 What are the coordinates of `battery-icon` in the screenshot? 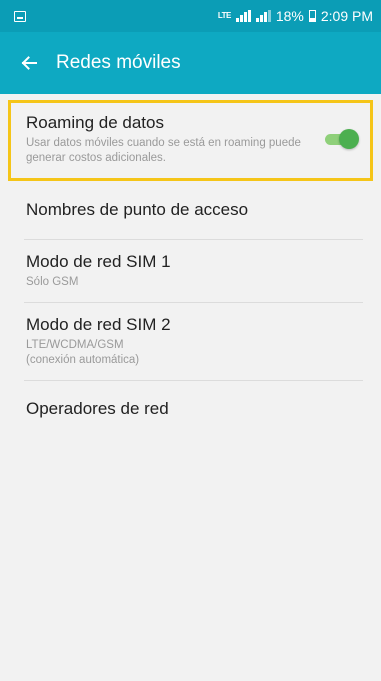 It's located at (312, 16).